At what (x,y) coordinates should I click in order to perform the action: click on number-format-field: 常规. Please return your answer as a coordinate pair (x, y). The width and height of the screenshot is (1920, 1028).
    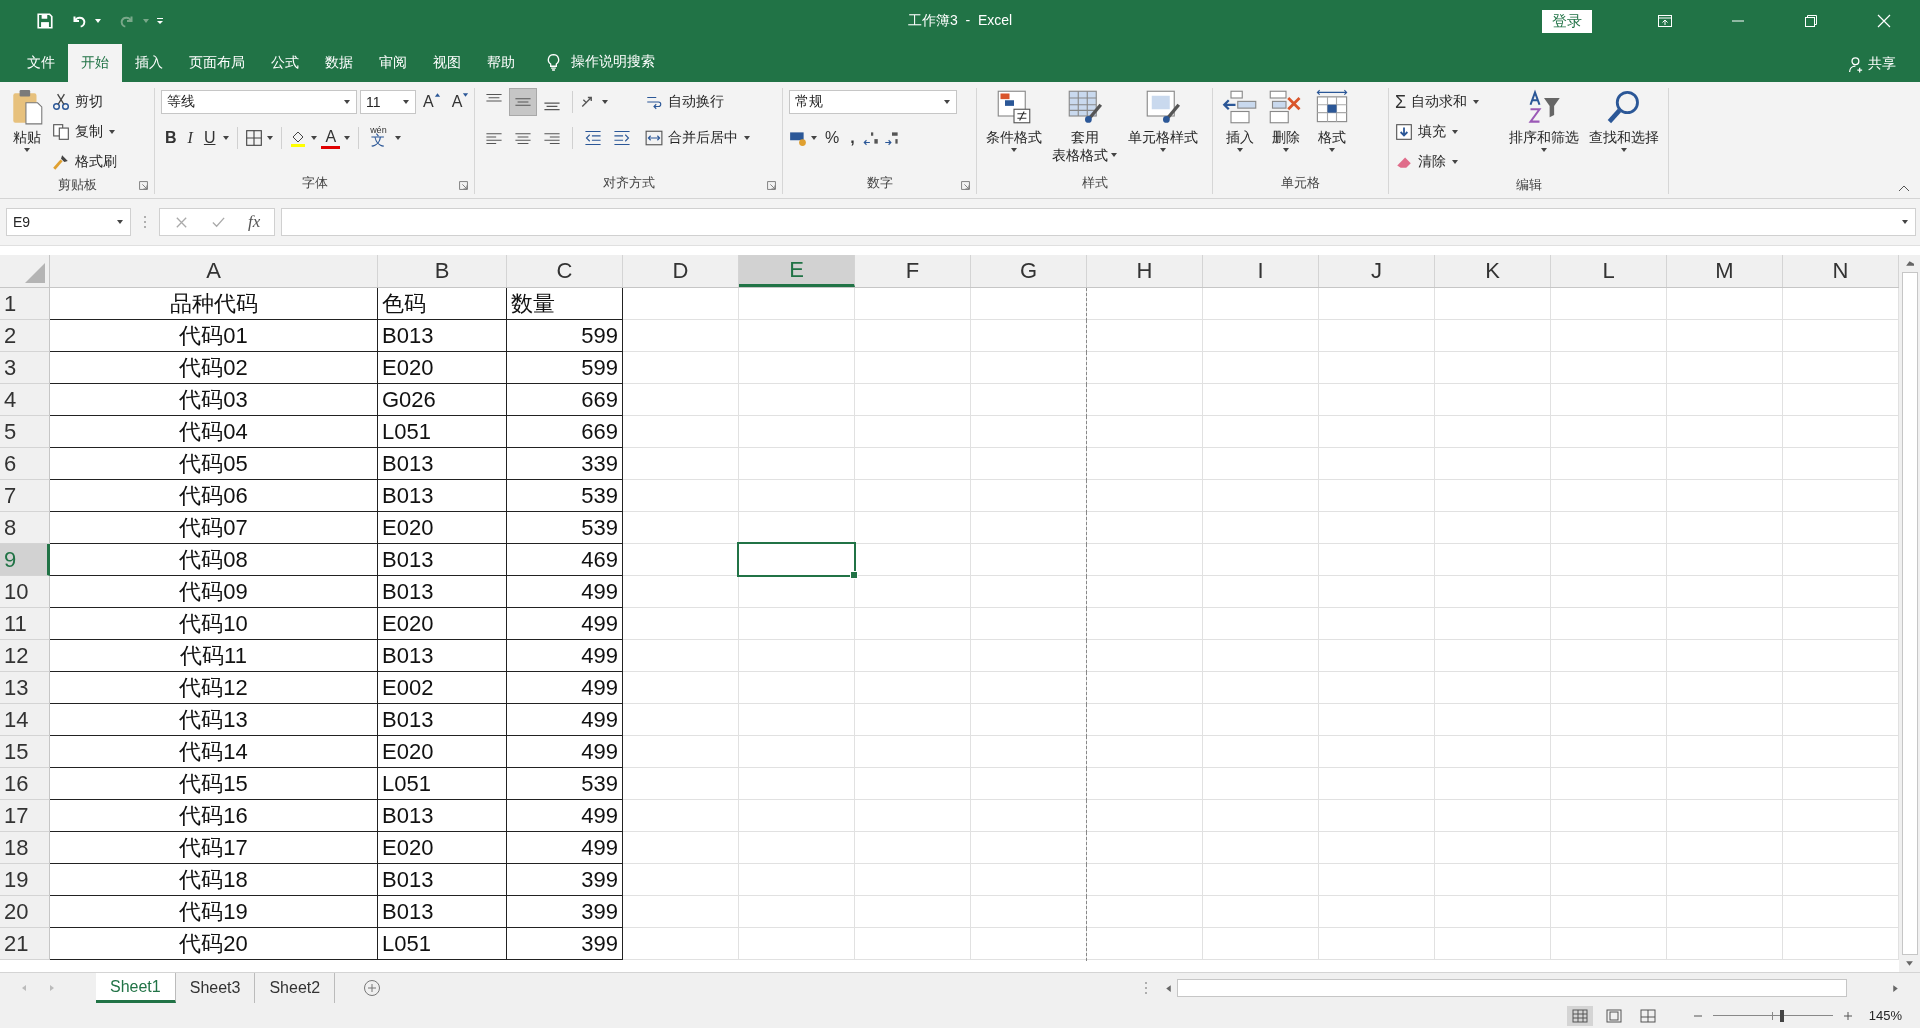
    Looking at the image, I should click on (873, 102).